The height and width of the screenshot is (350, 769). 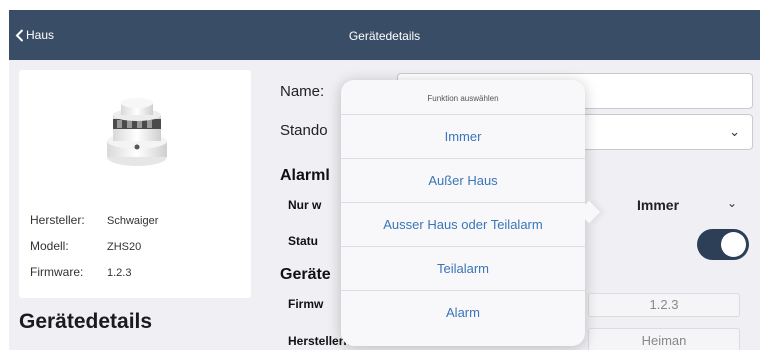 I want to click on status-toggle, so click(x=723, y=244).